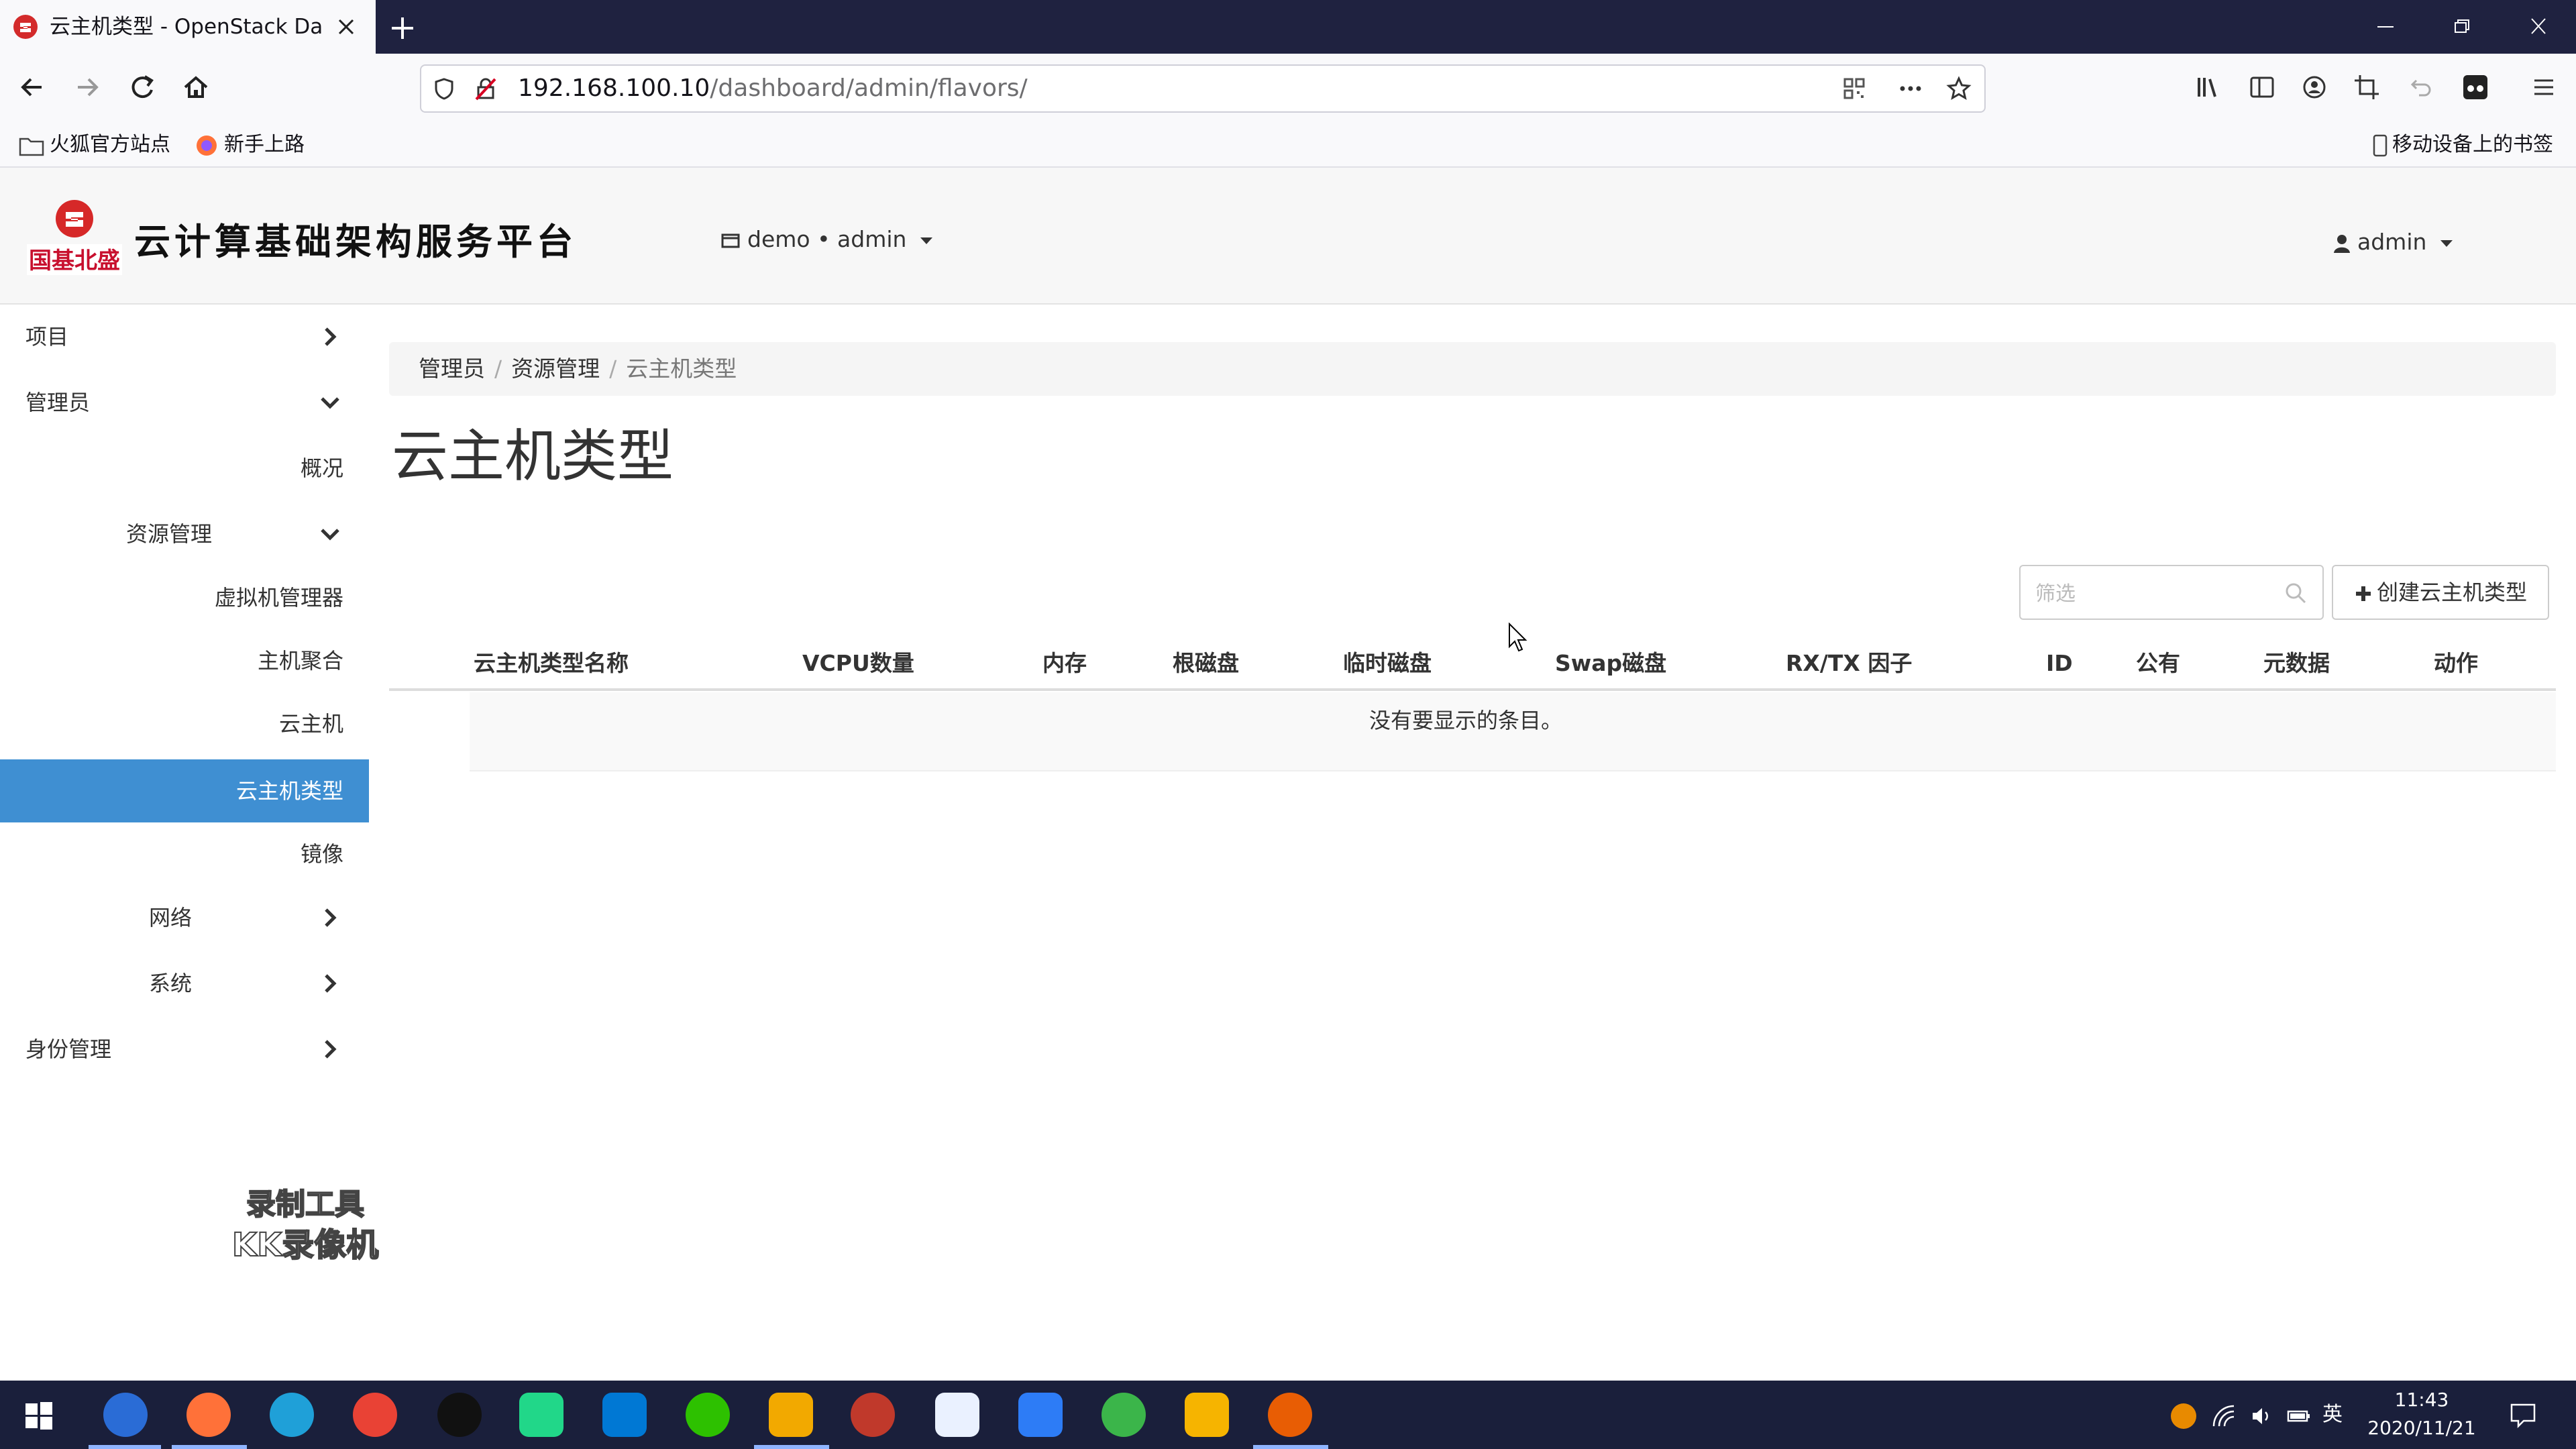 This screenshot has width=2576, height=1449. What do you see at coordinates (2059, 663) in the screenshot?
I see `column-header-id: ID` at bounding box center [2059, 663].